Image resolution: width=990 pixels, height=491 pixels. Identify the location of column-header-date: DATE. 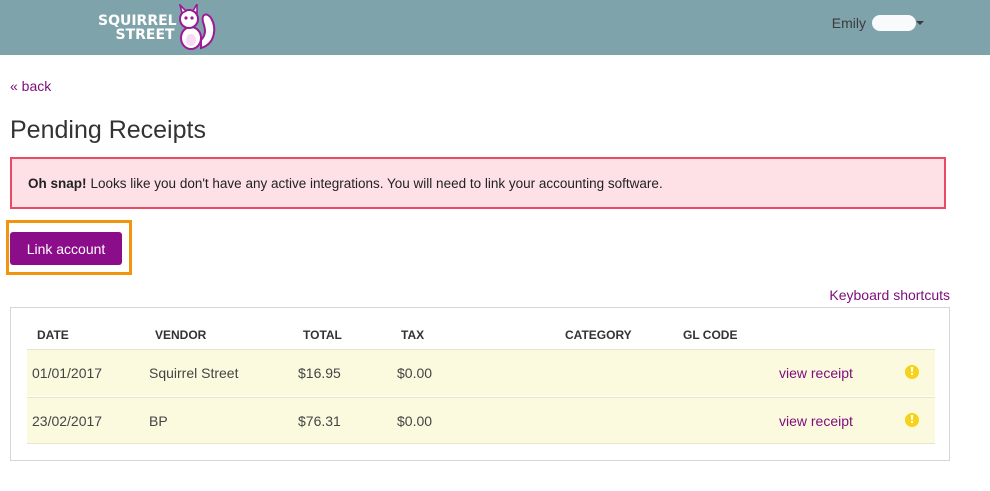
(53, 335).